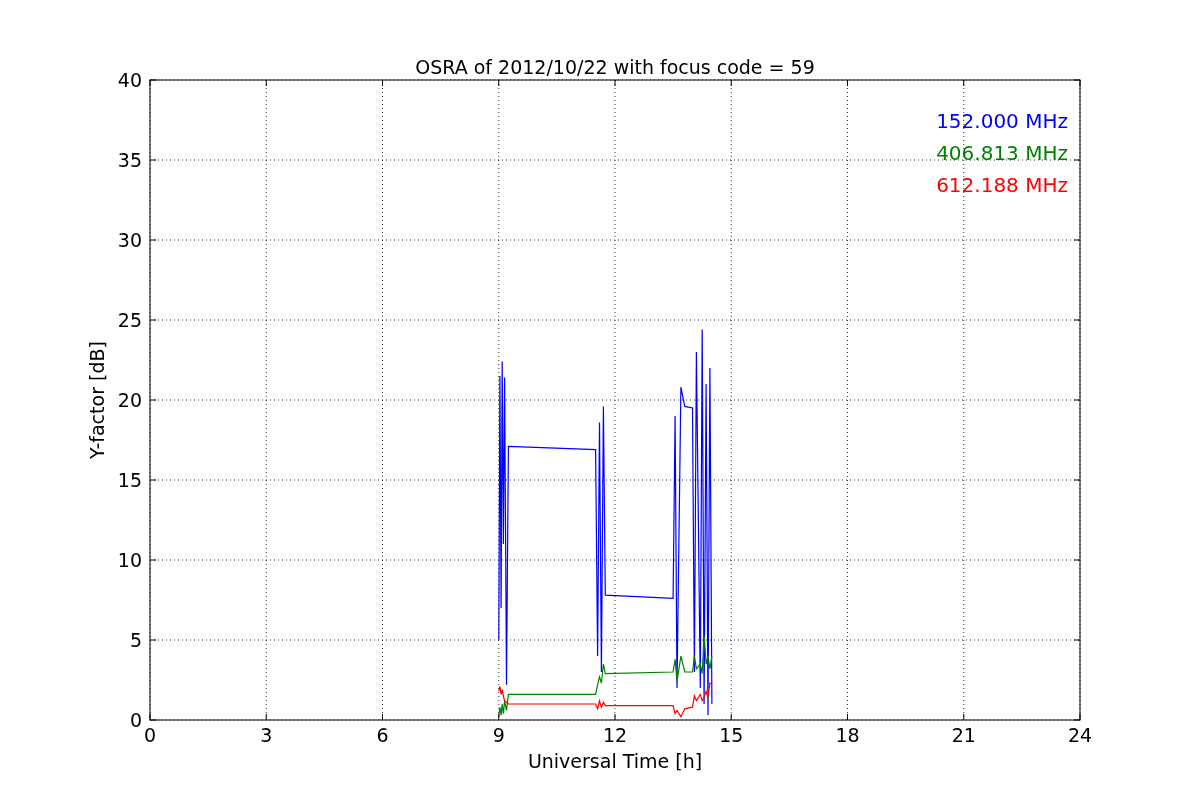 This screenshot has height=800, width=1200. Describe the element at coordinates (615, 735) in the screenshot. I see `tick-label: 12` at that location.